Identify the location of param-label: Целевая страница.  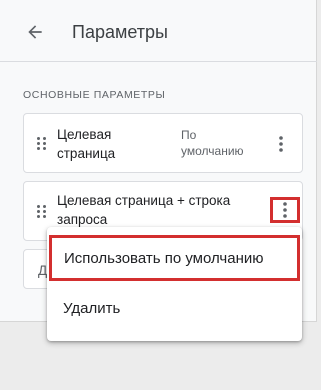
(86, 144).